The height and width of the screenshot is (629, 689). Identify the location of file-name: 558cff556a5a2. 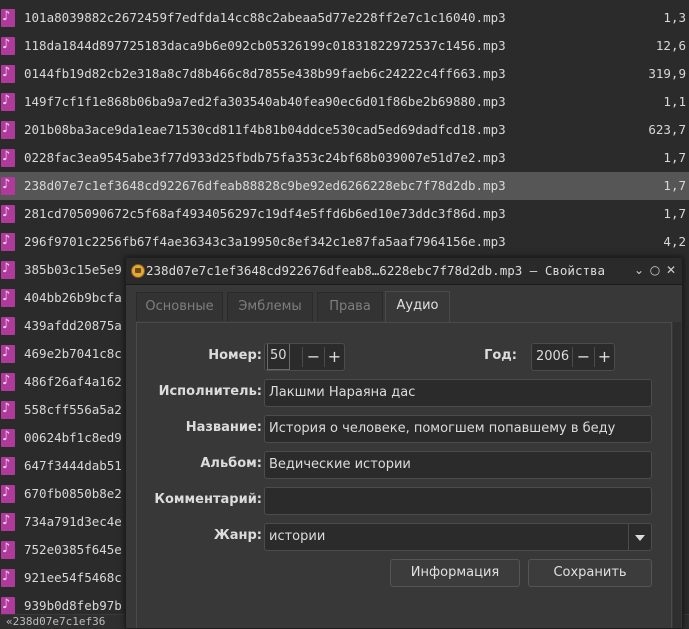
(73, 409).